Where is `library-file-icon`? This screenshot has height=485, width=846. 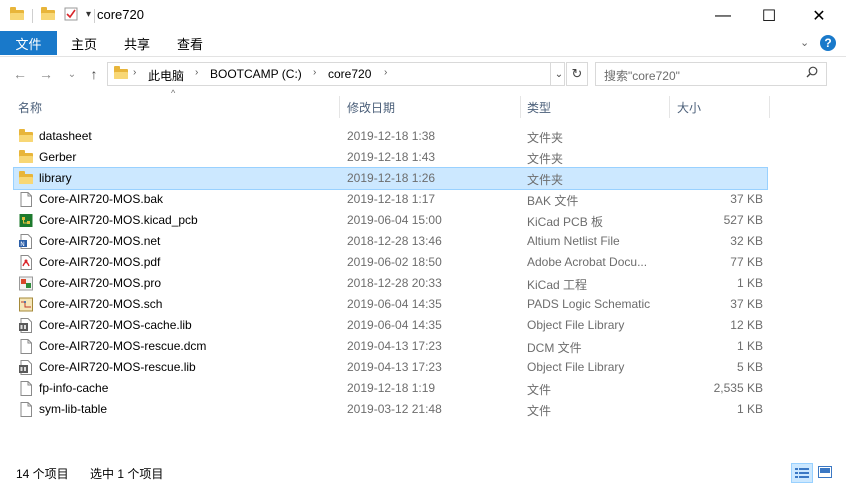 library-file-icon is located at coordinates (26, 325).